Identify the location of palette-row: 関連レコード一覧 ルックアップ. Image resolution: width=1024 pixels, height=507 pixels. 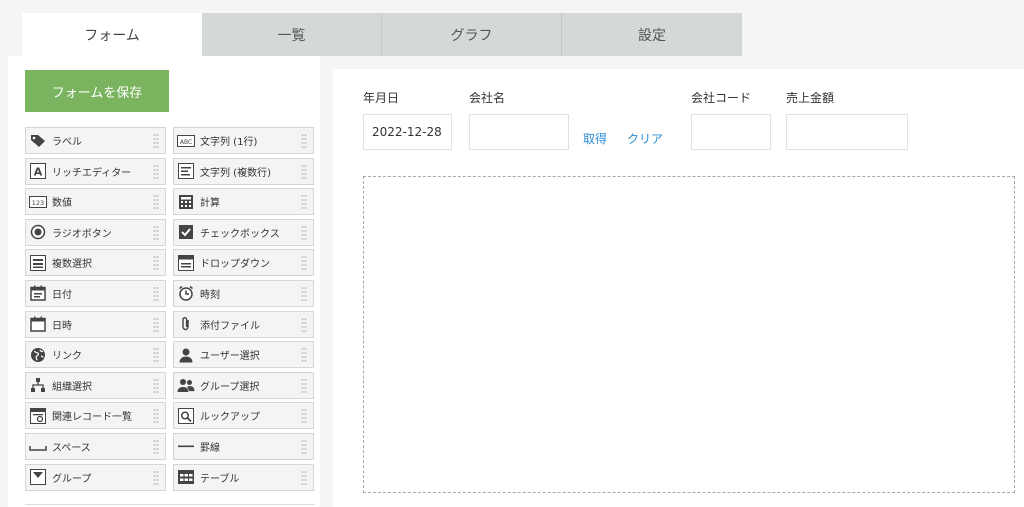
(173, 416).